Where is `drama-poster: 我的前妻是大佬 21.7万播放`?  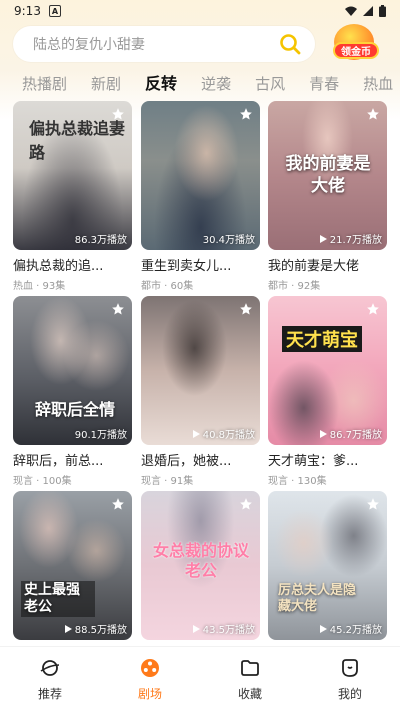 drama-poster: 我的前妻是大佬 21.7万播放 is located at coordinates (327, 175).